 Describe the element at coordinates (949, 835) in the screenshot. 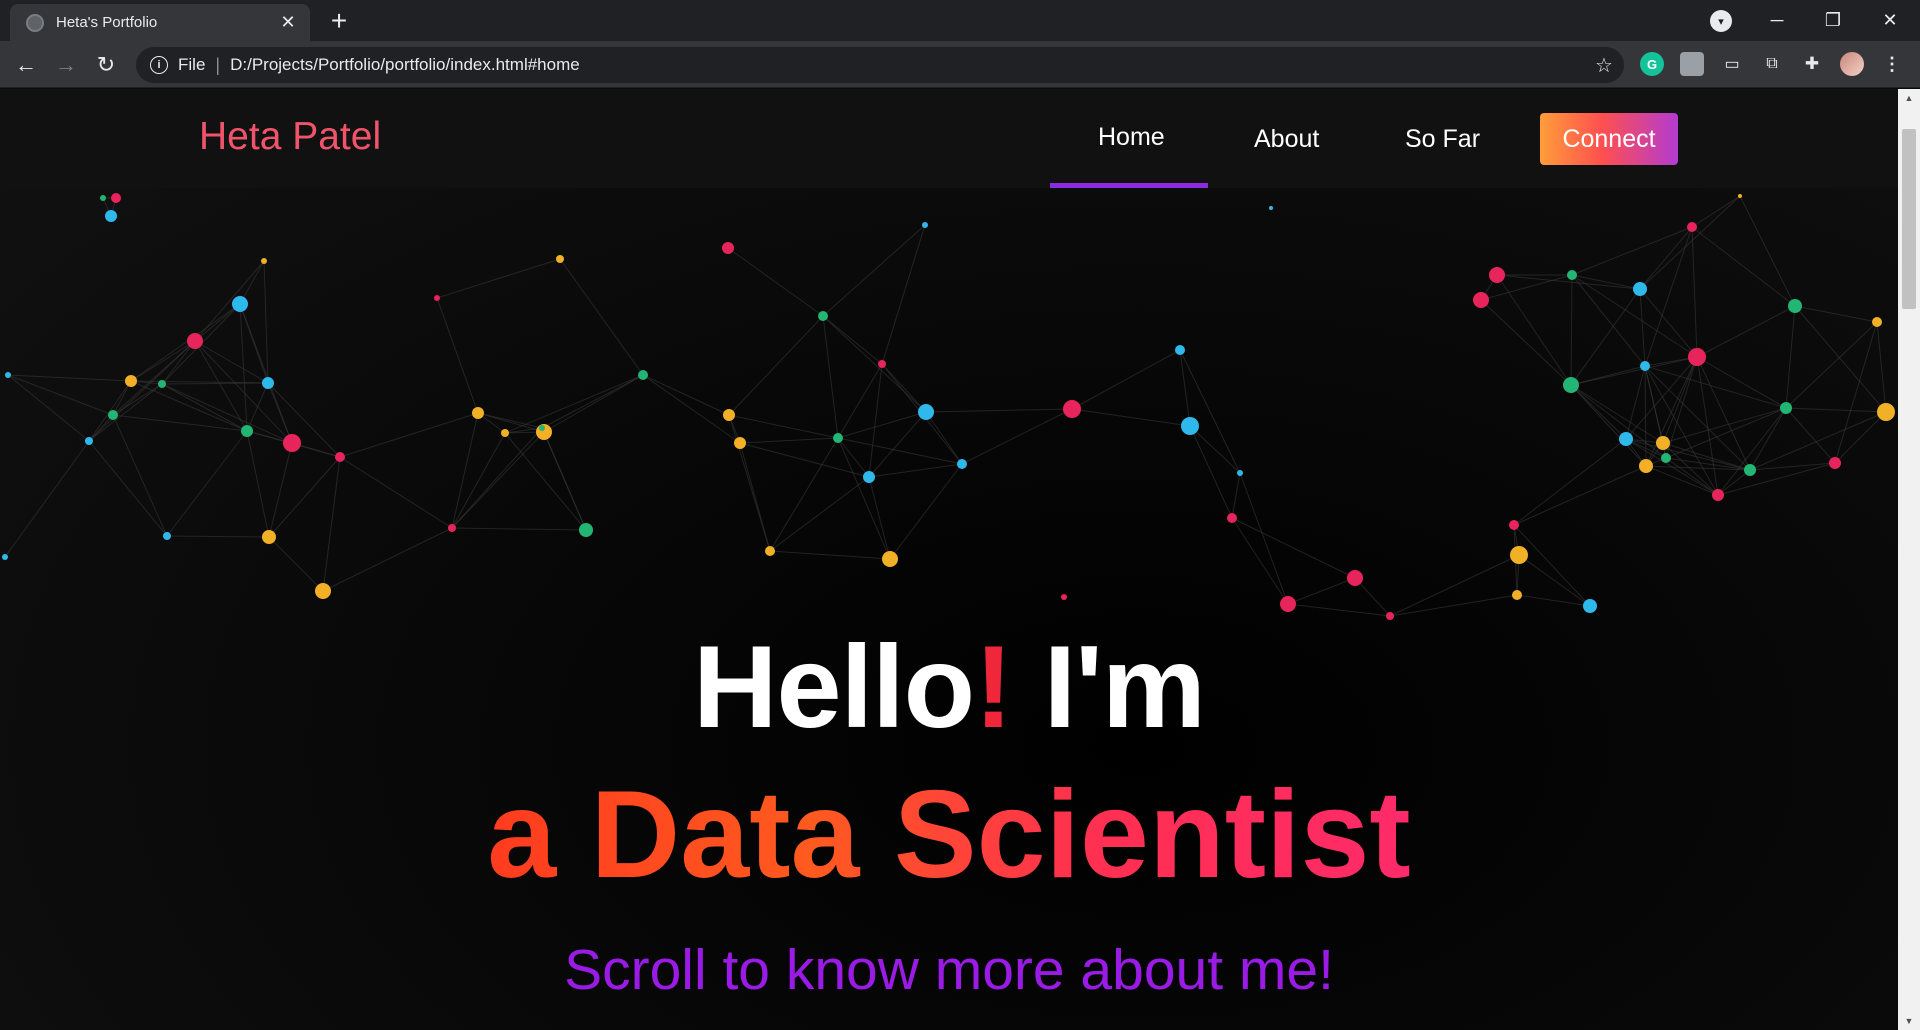

I see `hero-role-text: a Data Scientist` at that location.